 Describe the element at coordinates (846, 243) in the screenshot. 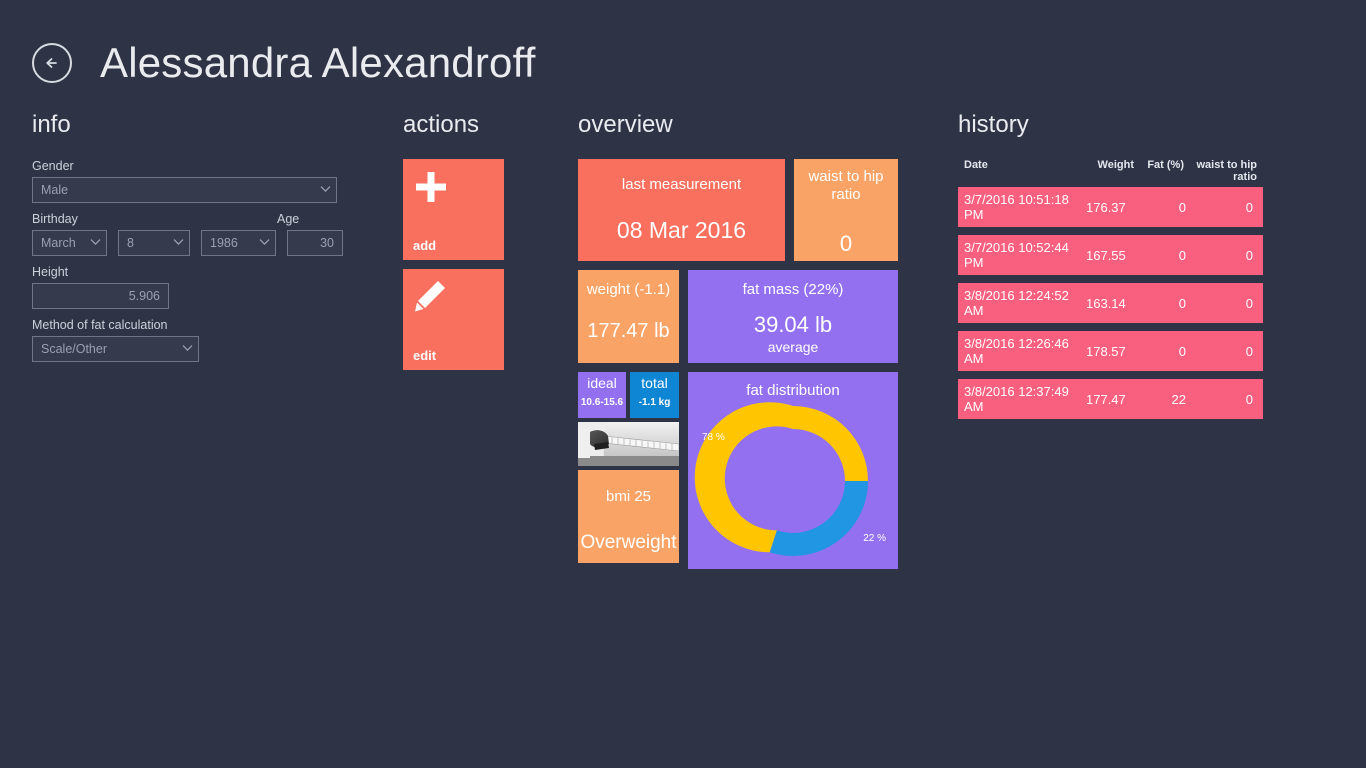

I see `waist-to-hip-value: 0` at that location.